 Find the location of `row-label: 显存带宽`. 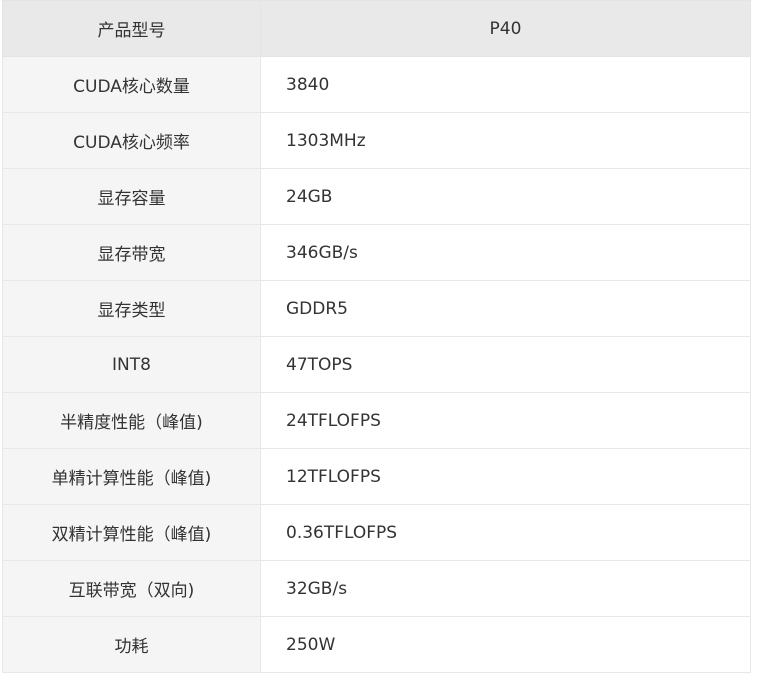

row-label: 显存带宽 is located at coordinates (131, 252).